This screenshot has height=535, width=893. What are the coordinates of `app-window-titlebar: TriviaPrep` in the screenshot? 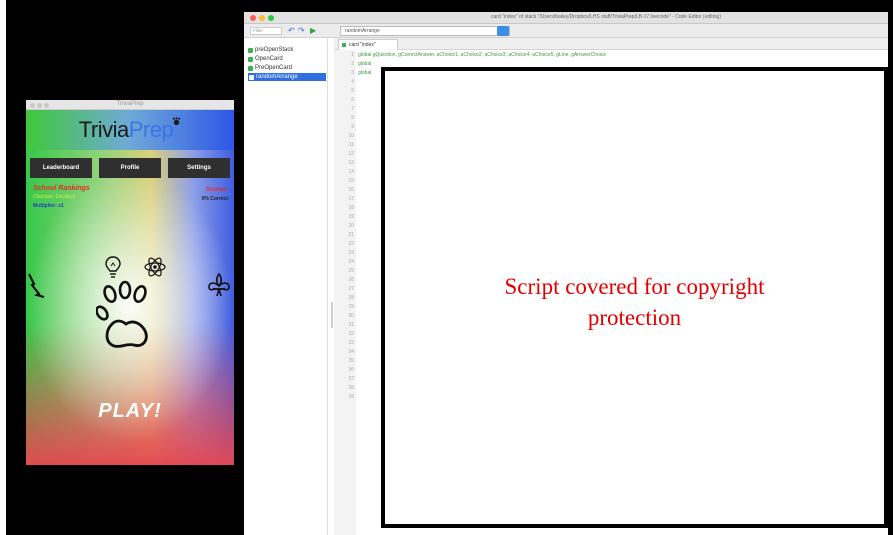 It's located at (130, 105).